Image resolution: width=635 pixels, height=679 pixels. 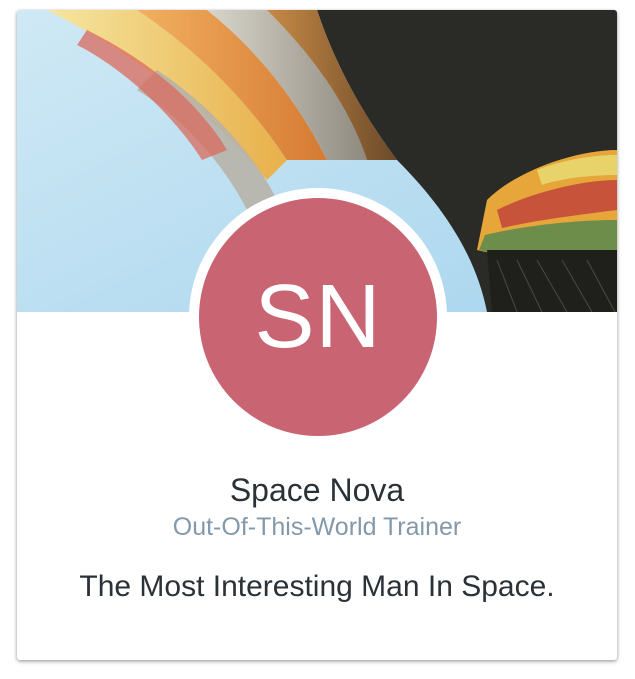 I want to click on profile-role: Out-Of-This-World Trainer, so click(x=317, y=527).